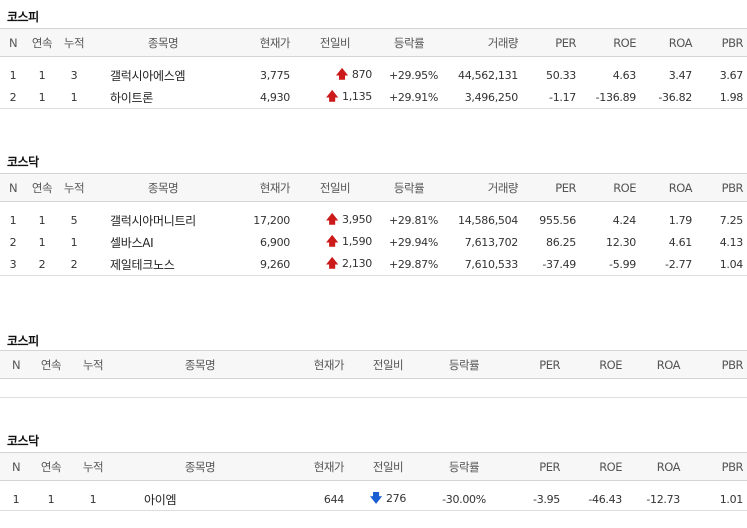  Describe the element at coordinates (132, 243) in the screenshot. I see `stock-name-link: 셀바스AI` at that location.